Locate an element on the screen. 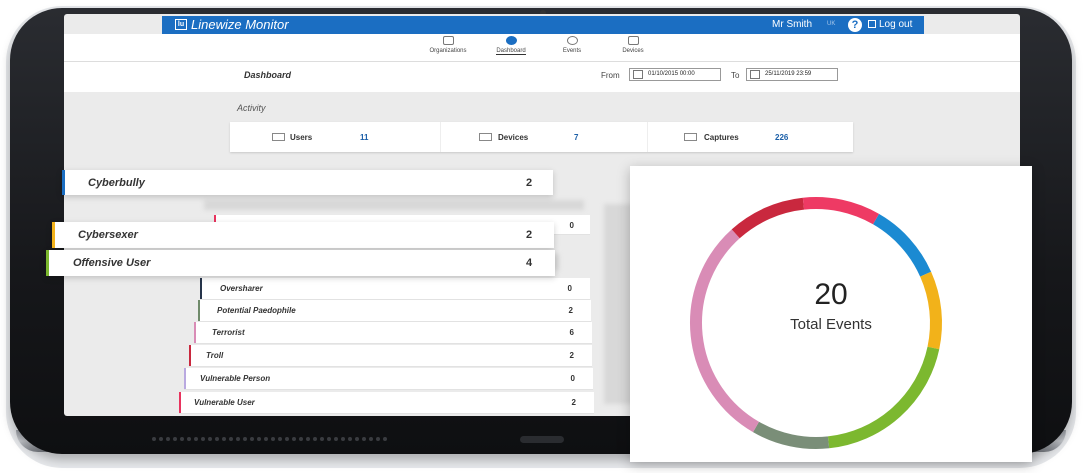  logout-button: Log out is located at coordinates (890, 24).